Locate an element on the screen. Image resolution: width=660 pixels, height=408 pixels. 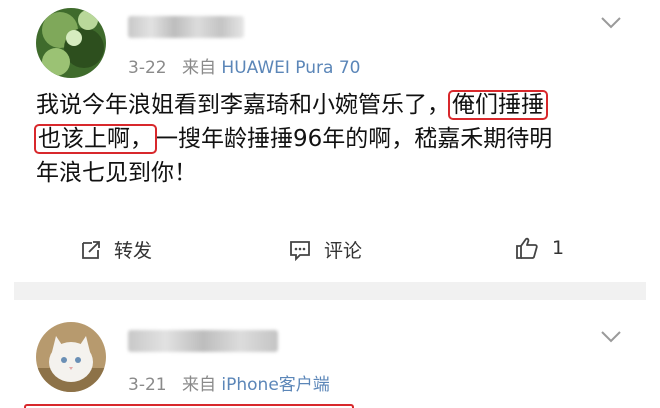
highlighted-text: 也该上啊， is located at coordinates (95, 139).